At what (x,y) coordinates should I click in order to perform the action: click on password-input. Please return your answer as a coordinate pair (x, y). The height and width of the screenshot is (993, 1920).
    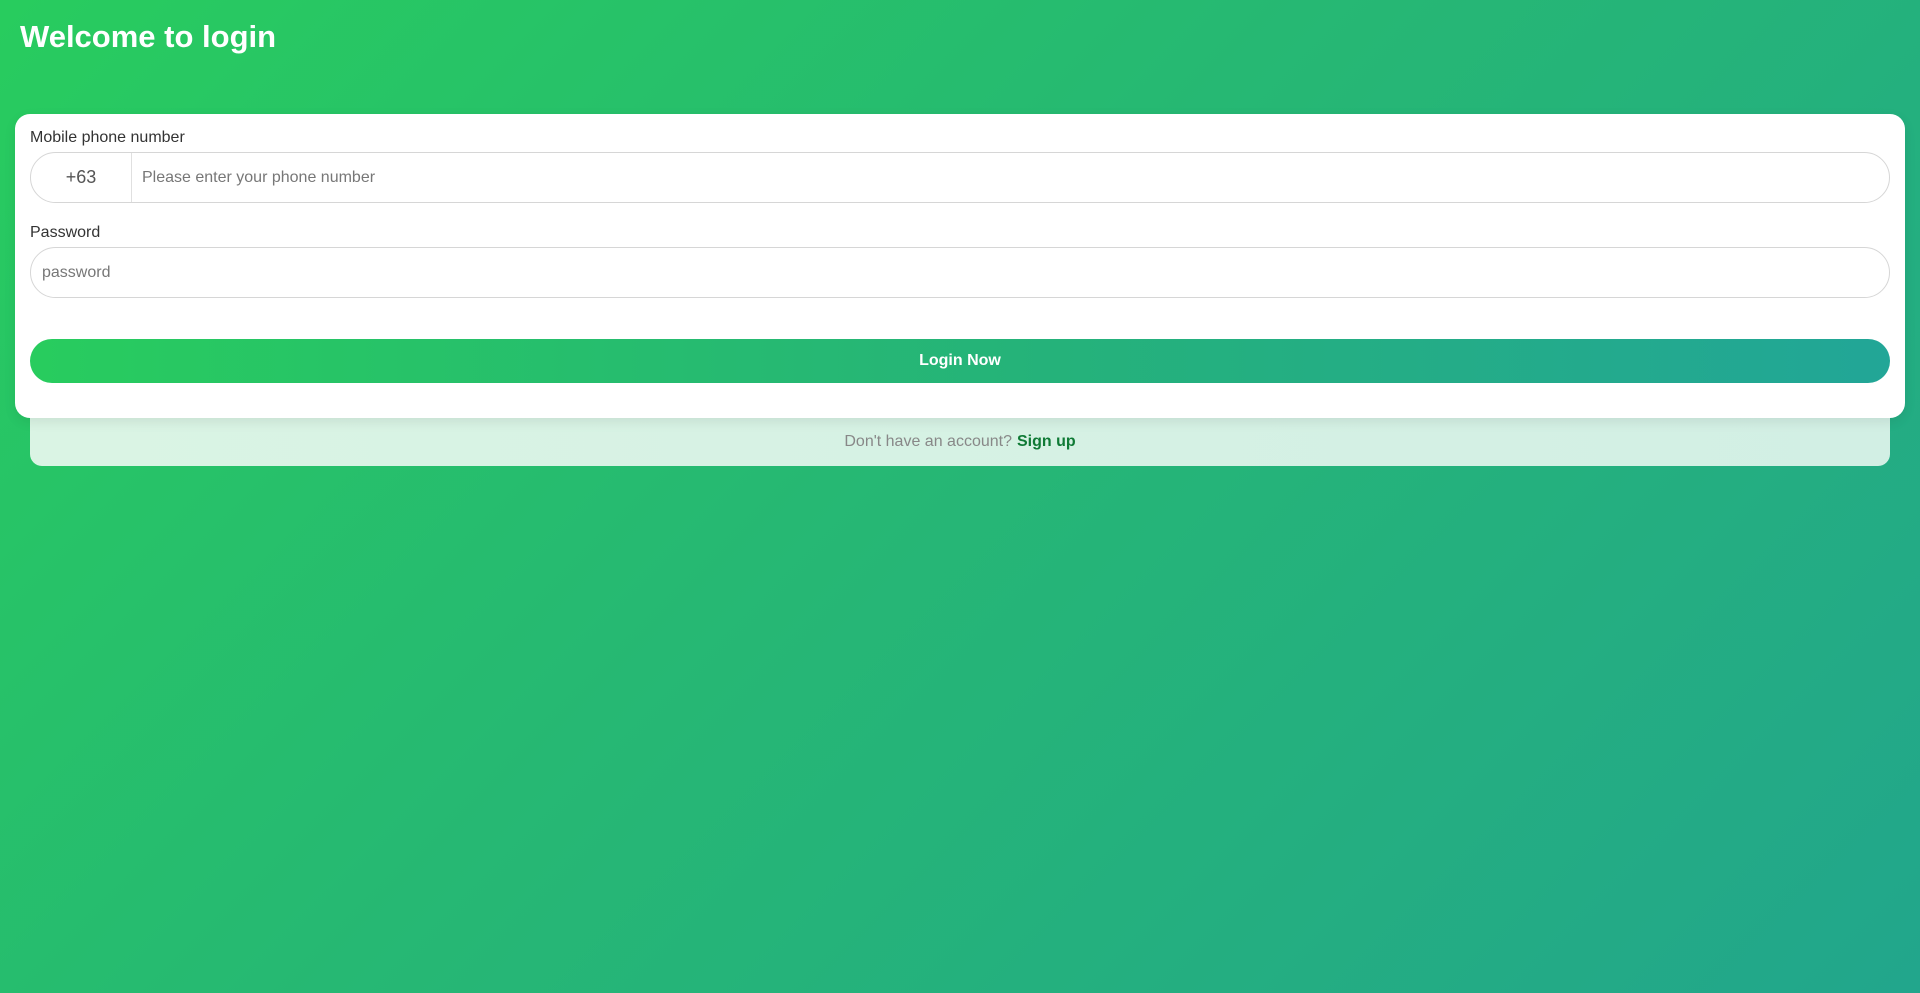
    Looking at the image, I should click on (960, 272).